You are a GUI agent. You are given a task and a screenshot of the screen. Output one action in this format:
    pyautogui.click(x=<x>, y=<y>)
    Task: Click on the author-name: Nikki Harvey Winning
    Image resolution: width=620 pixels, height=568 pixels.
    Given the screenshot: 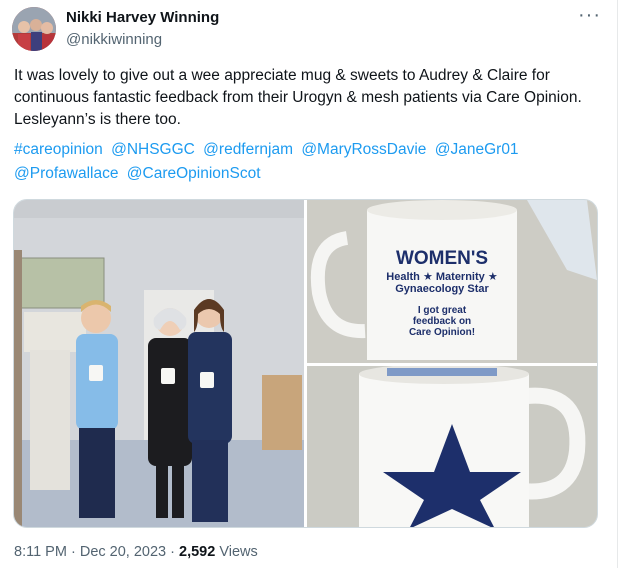 What is the action you would take?
    pyautogui.click(x=142, y=17)
    